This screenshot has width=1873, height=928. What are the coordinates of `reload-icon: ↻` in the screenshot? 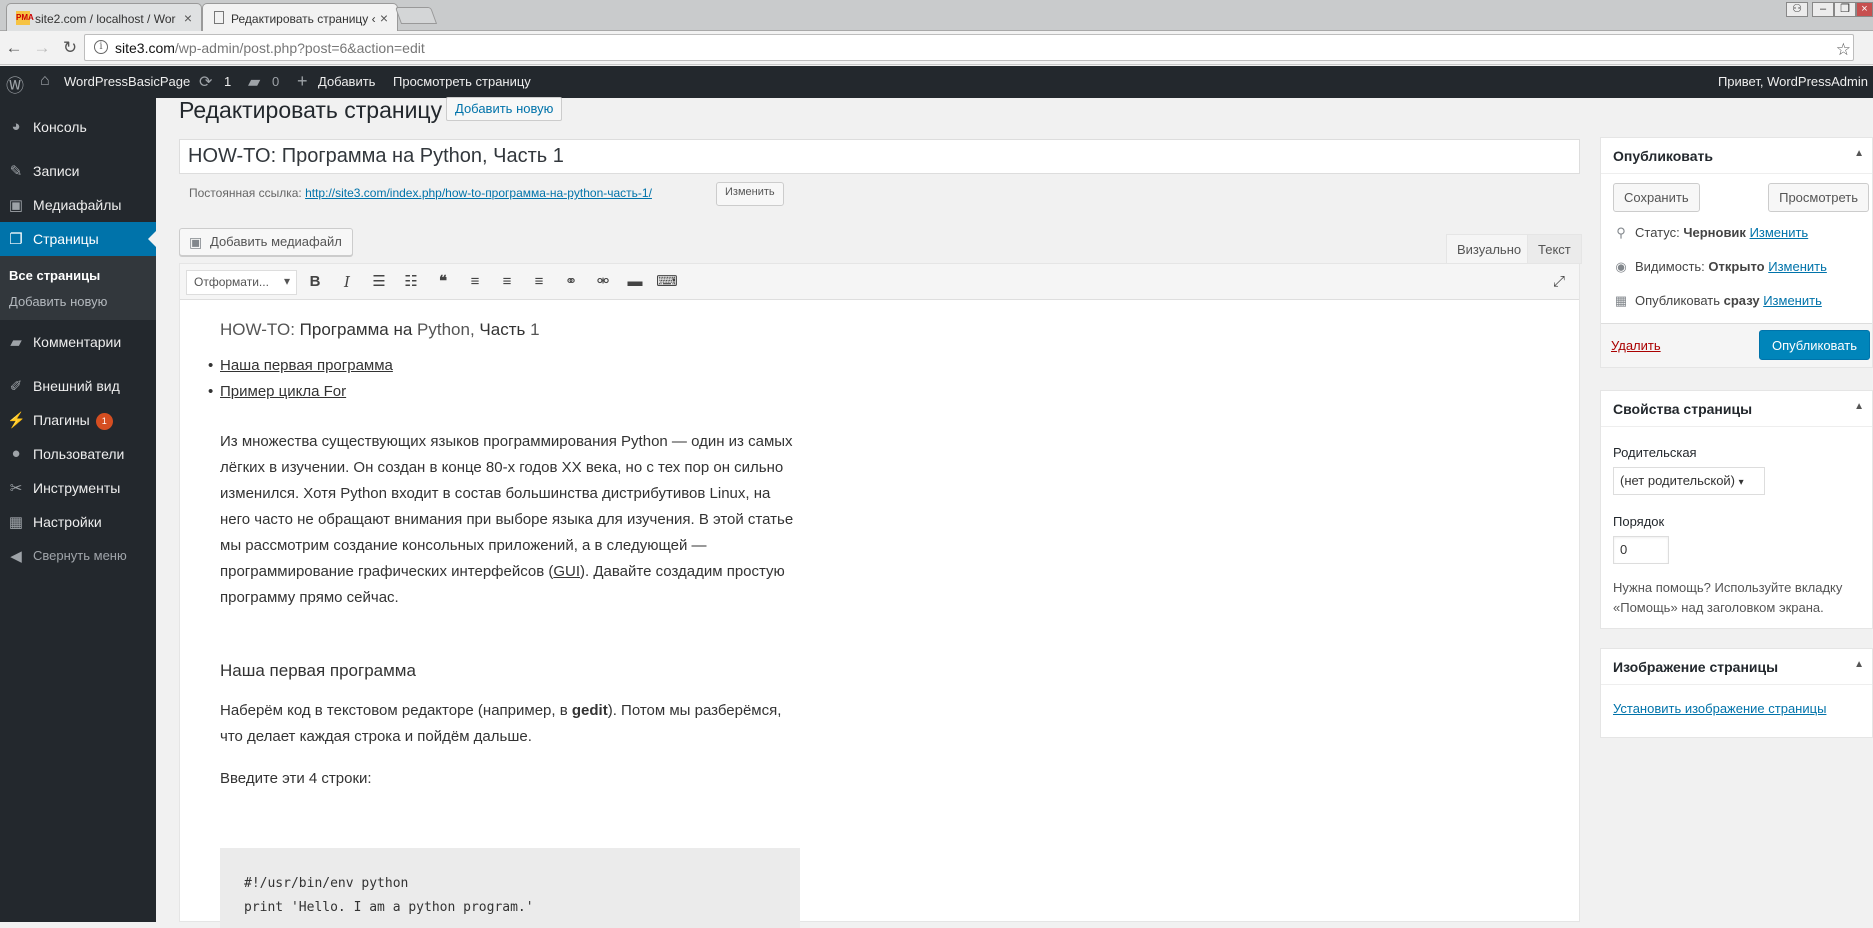 It's located at (70, 48).